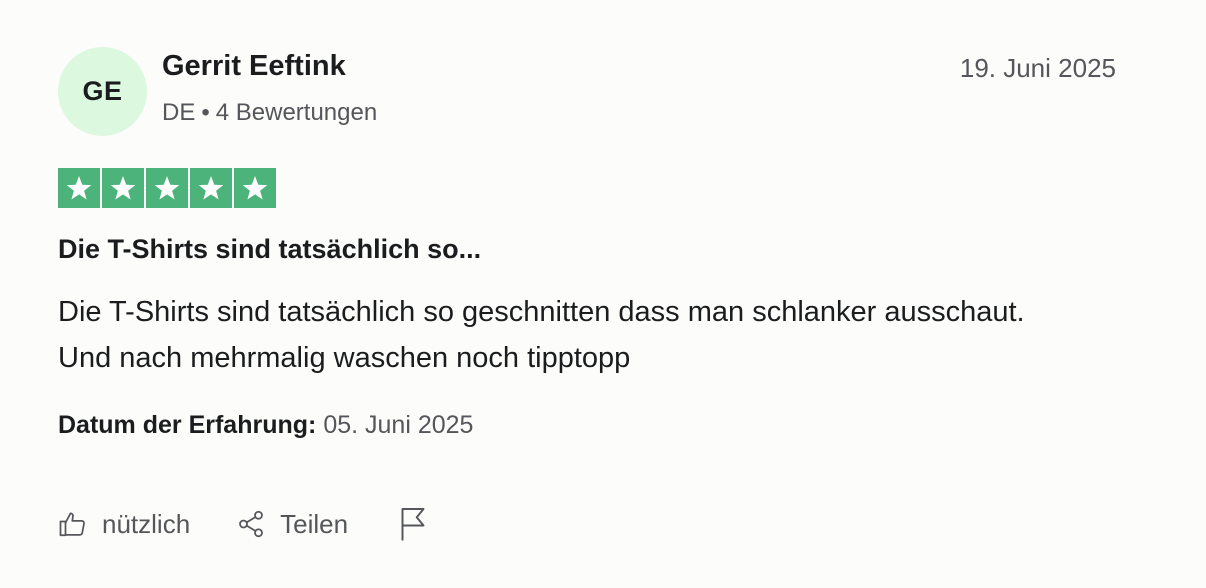 This screenshot has height=588, width=1206. Describe the element at coordinates (102, 91) in the screenshot. I see `avatar: GE` at that location.